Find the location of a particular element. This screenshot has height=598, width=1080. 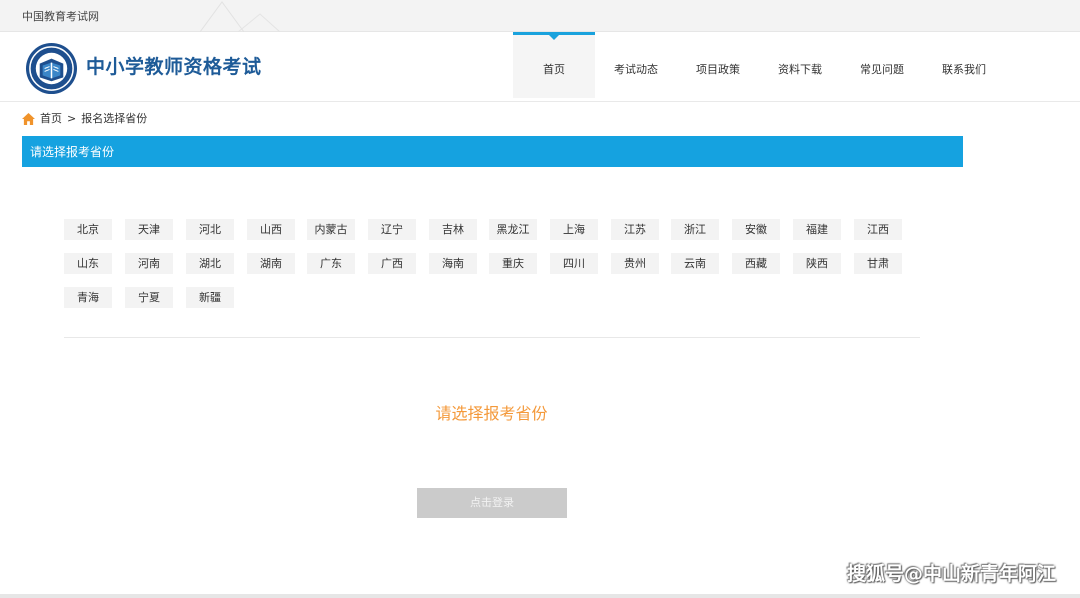

site-title: 中小学教师资格考试 is located at coordinates (174, 67).